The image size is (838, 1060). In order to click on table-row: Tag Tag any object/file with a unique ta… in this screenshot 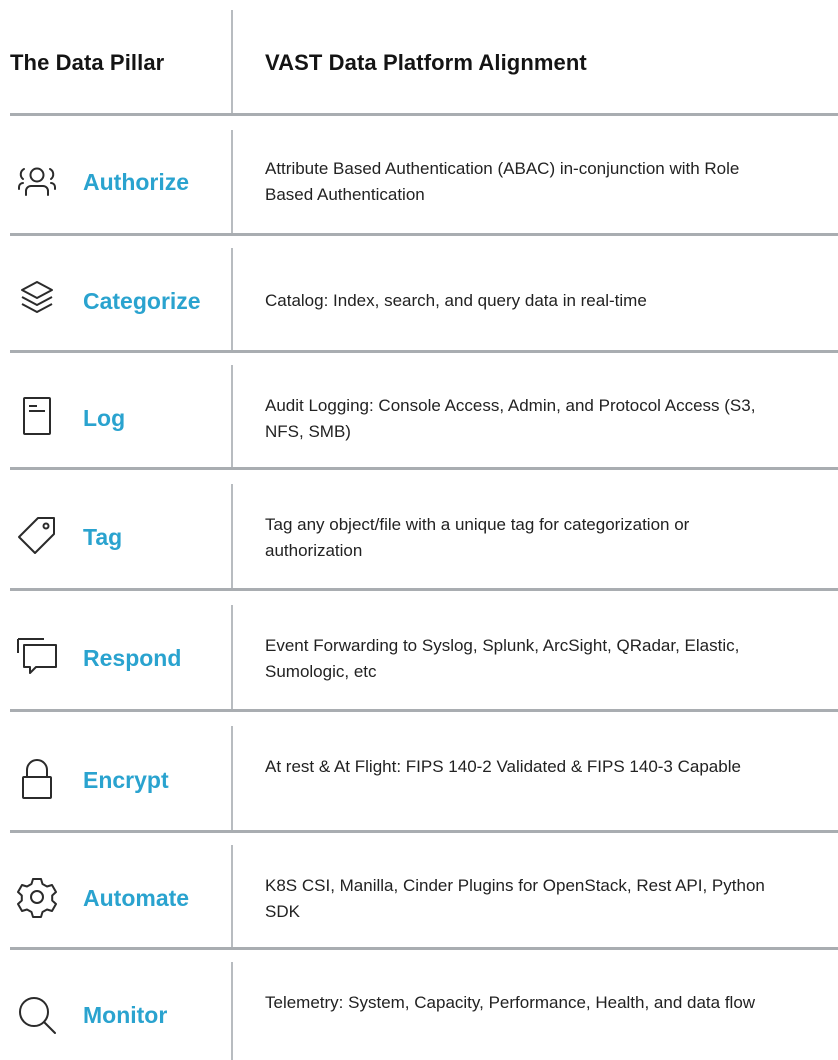, I will do `click(419, 529)`.